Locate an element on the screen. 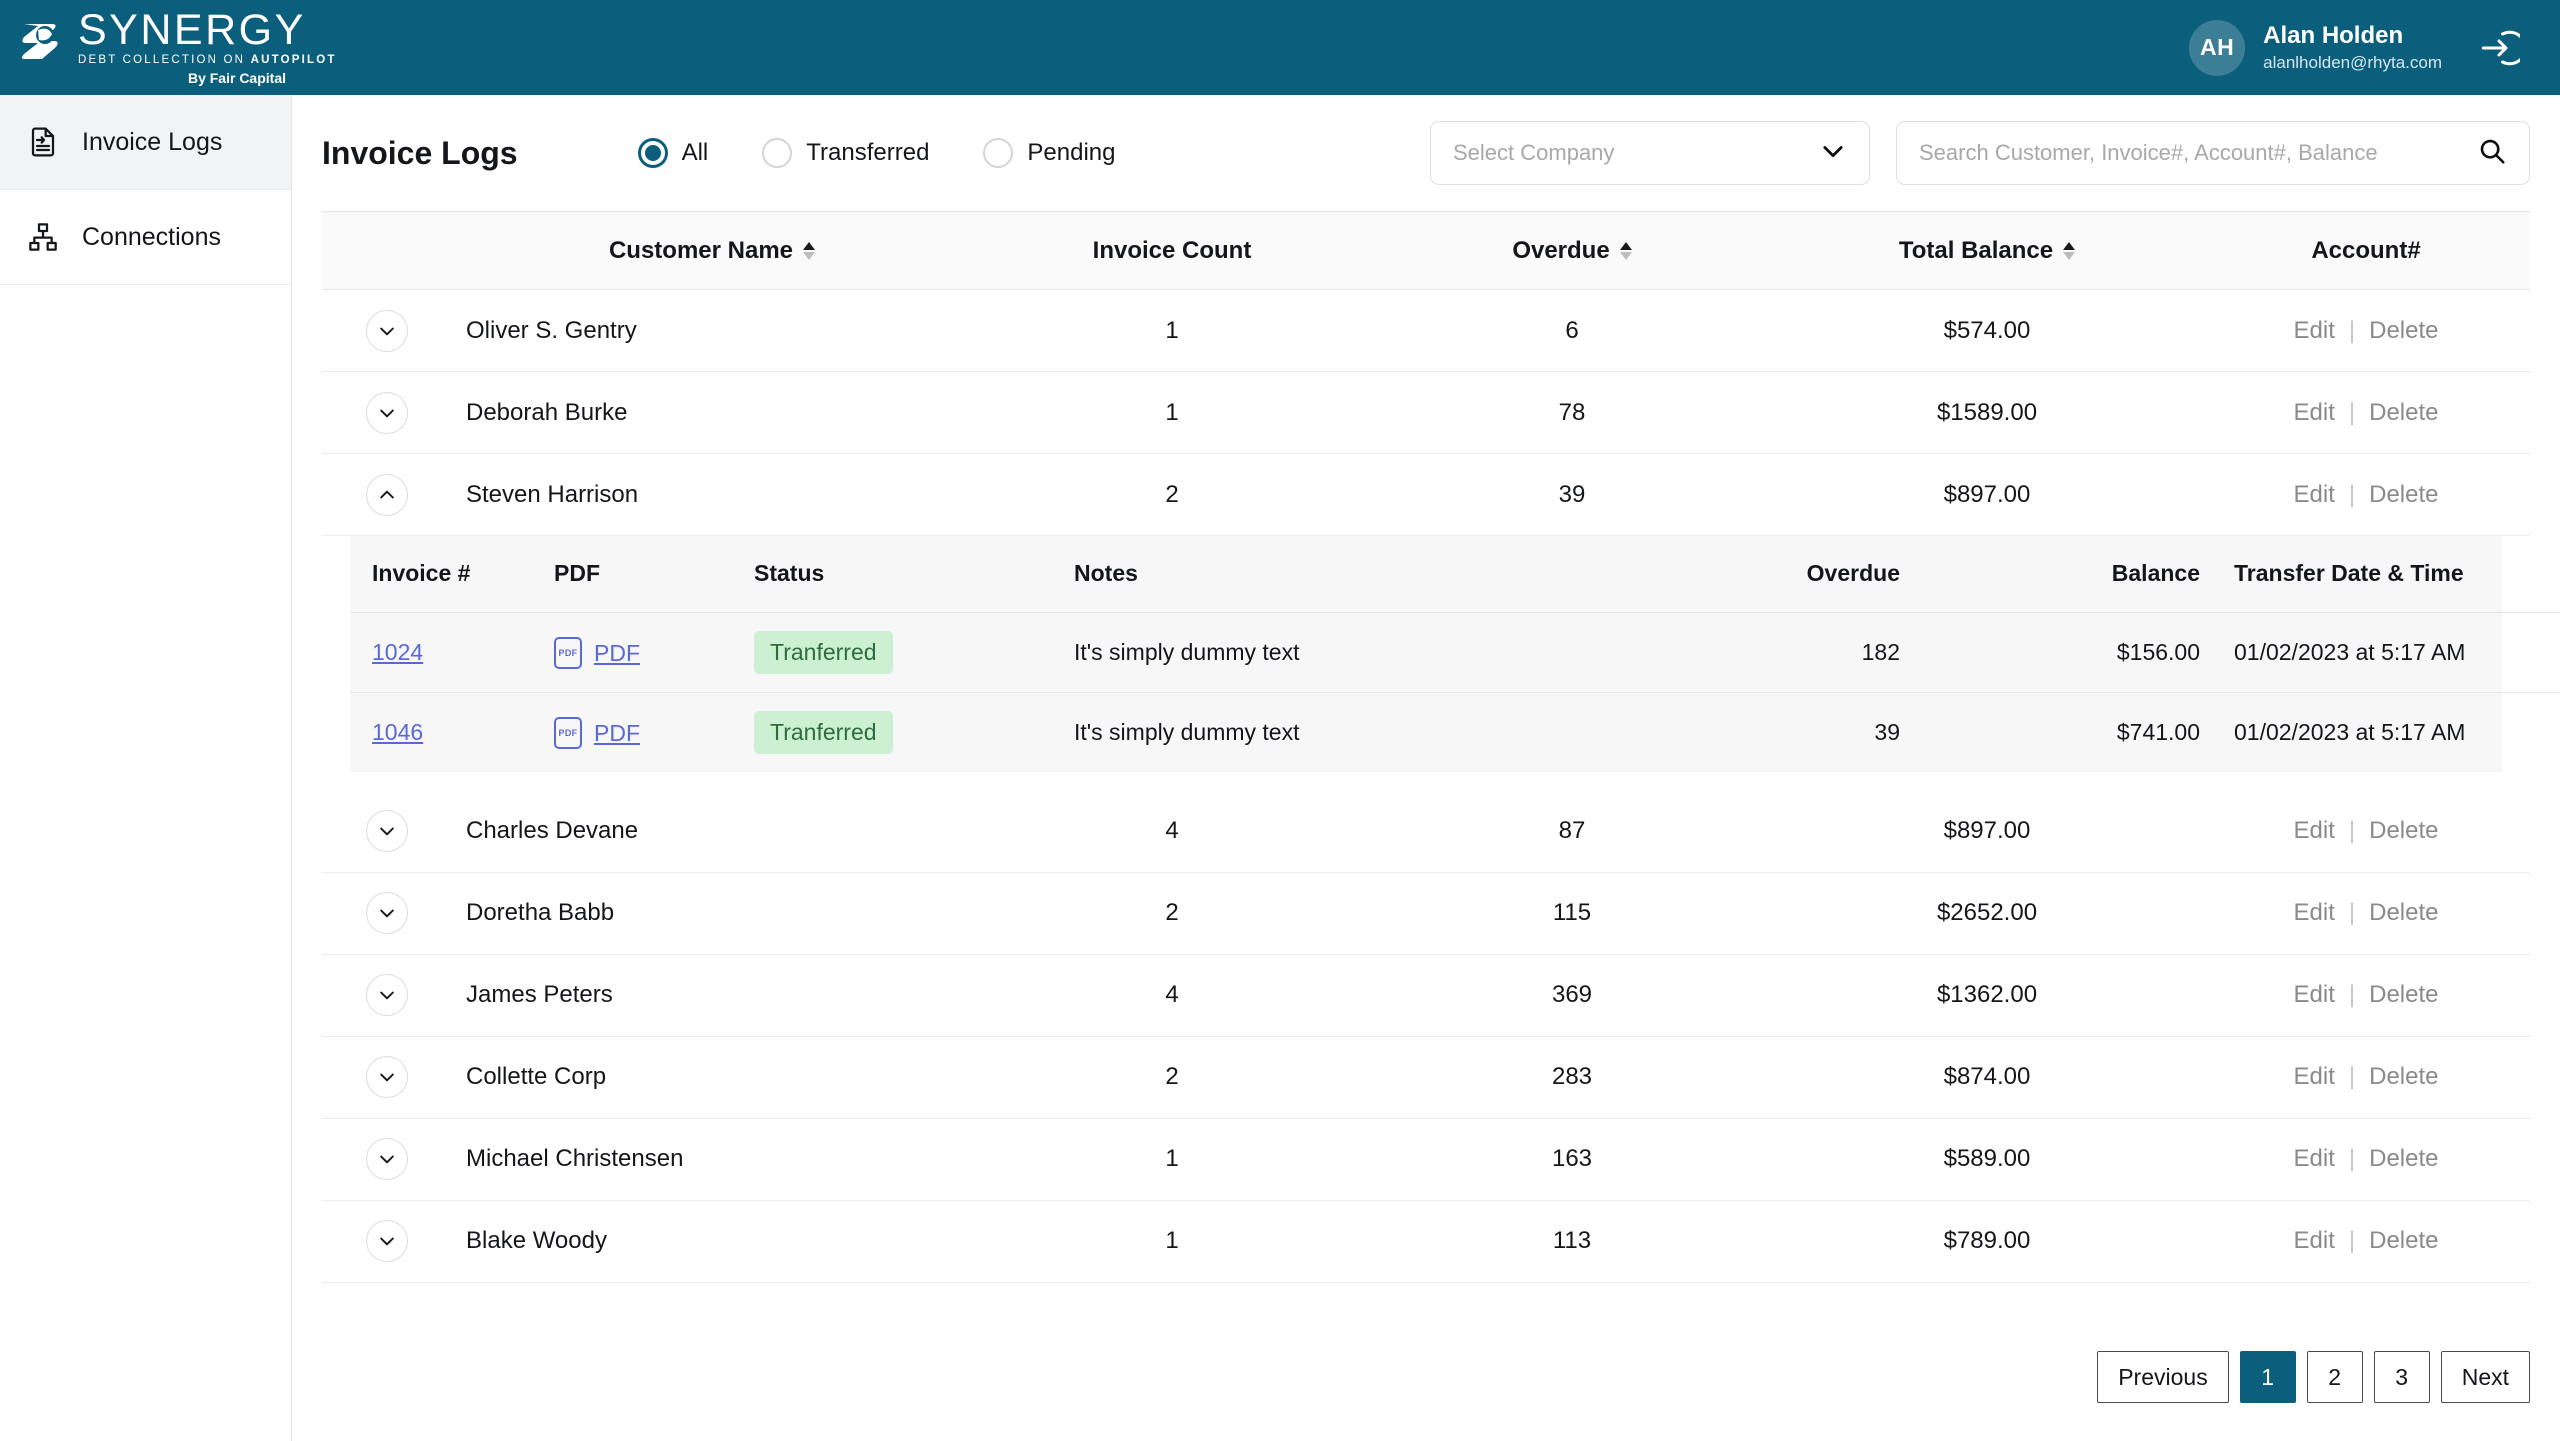 This screenshot has height=1441, width=2560. user-profile: AH Alan Holden alanlholden@rhyta.com is located at coordinates (2355, 47).